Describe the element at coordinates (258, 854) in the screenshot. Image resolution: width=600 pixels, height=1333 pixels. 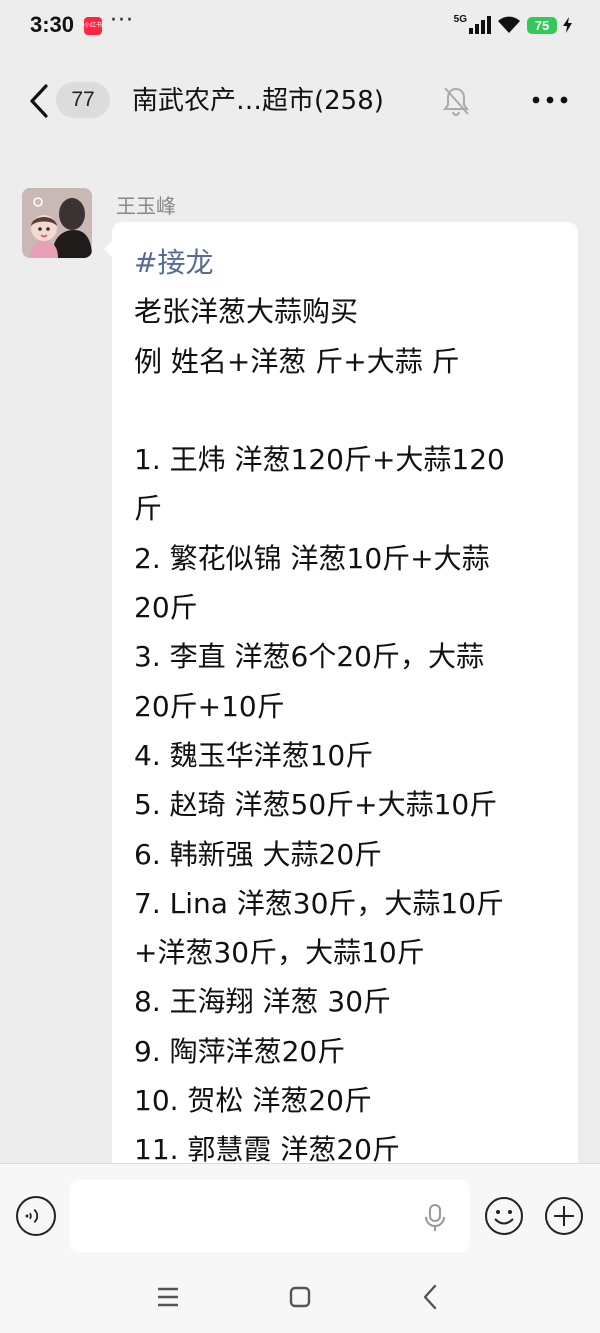
I see `message-line: 6. 韩新强 大蒜20斤` at that location.